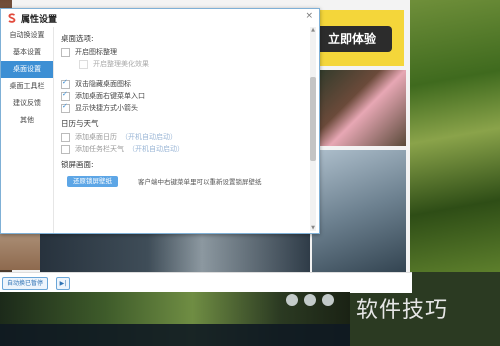  What do you see at coordinates (352, 39) in the screenshot?
I see `try-now-button: 立即体验` at bounding box center [352, 39].